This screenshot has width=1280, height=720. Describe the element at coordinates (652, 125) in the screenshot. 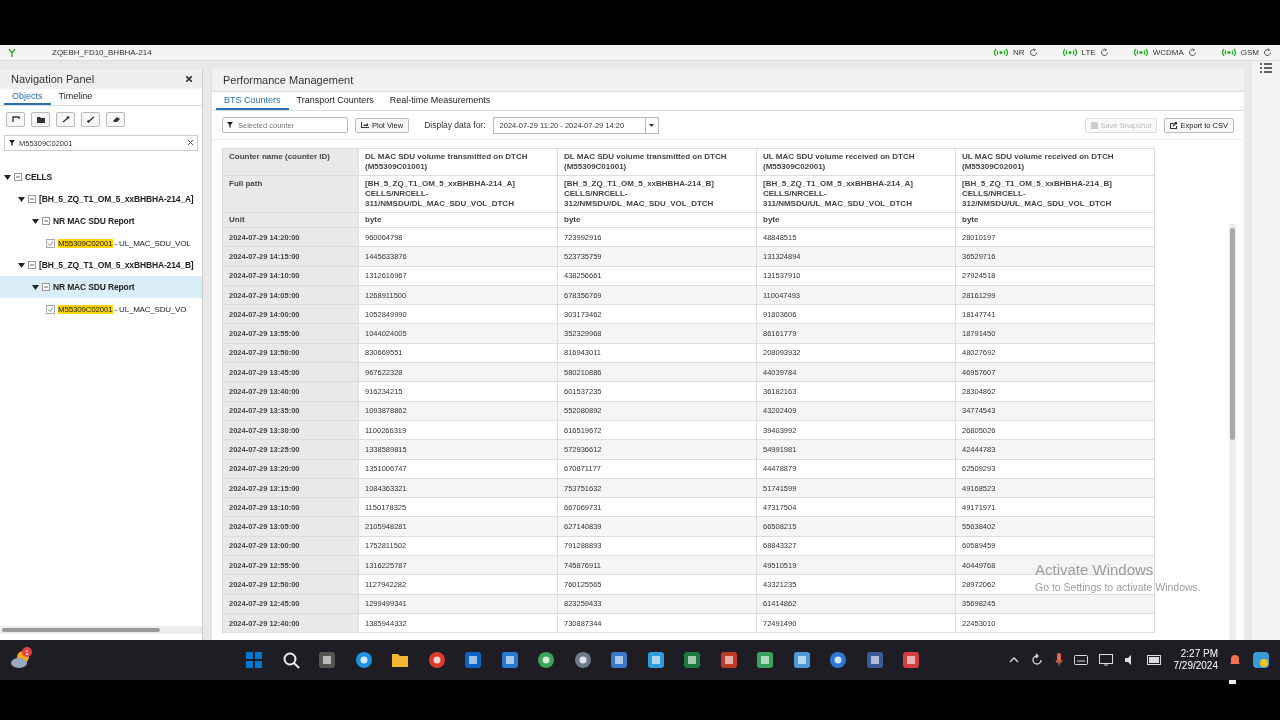

I see `caret-icon` at that location.